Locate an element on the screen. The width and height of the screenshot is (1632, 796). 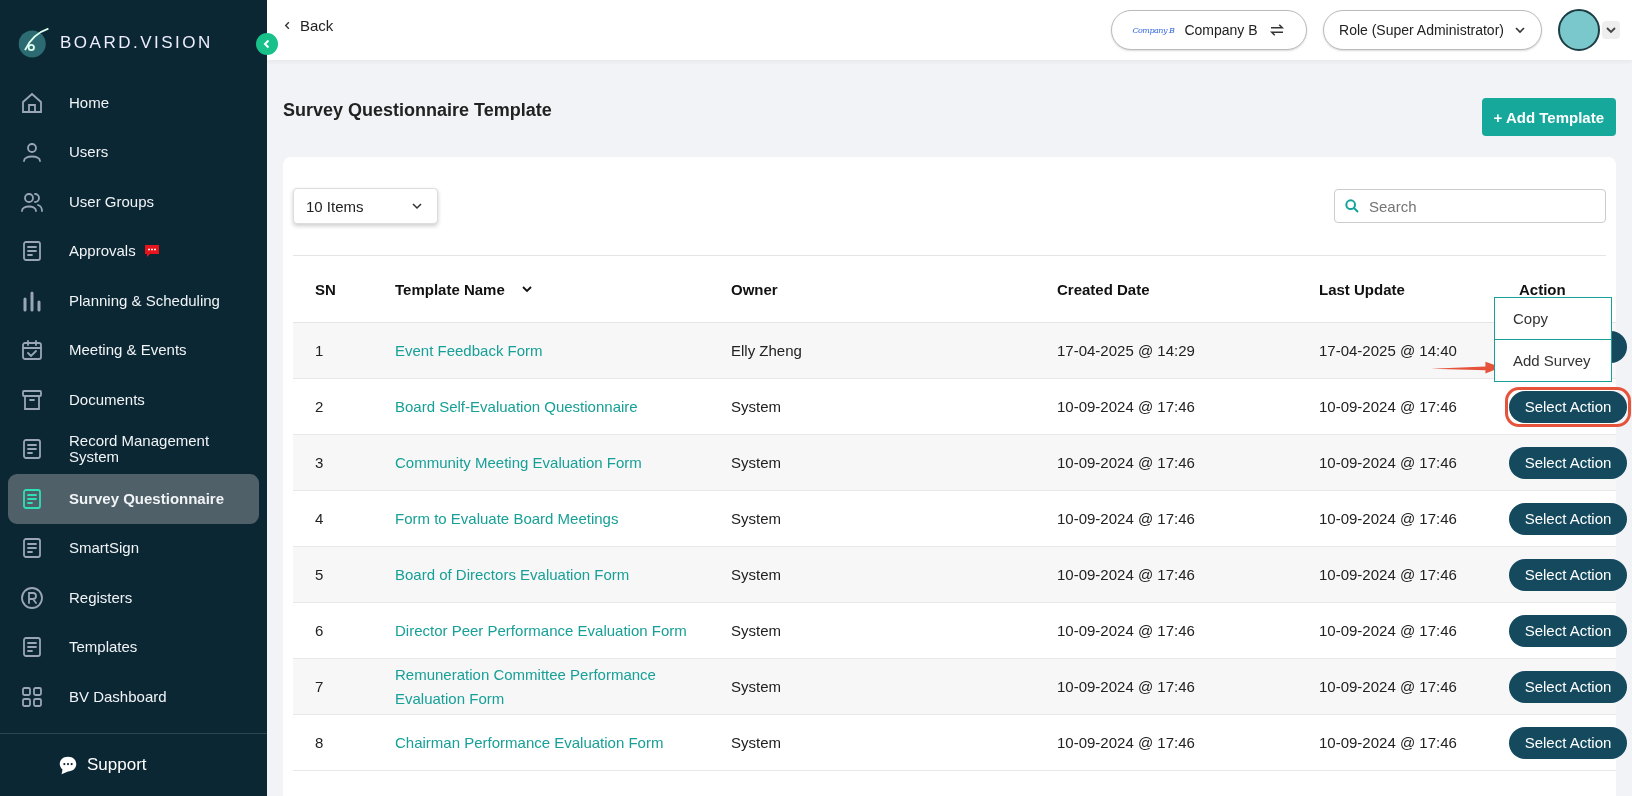
column-header: Action is located at coordinates (1542, 289).